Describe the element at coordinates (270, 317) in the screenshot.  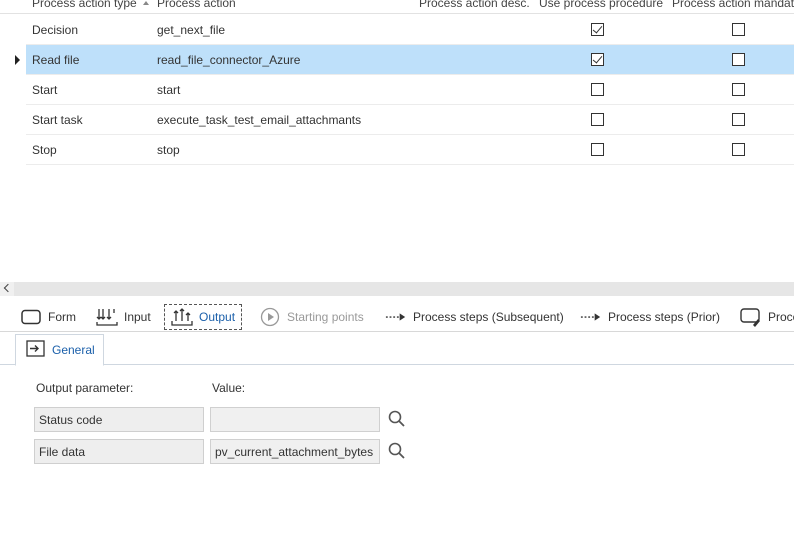
I see `play-circle-icon` at that location.